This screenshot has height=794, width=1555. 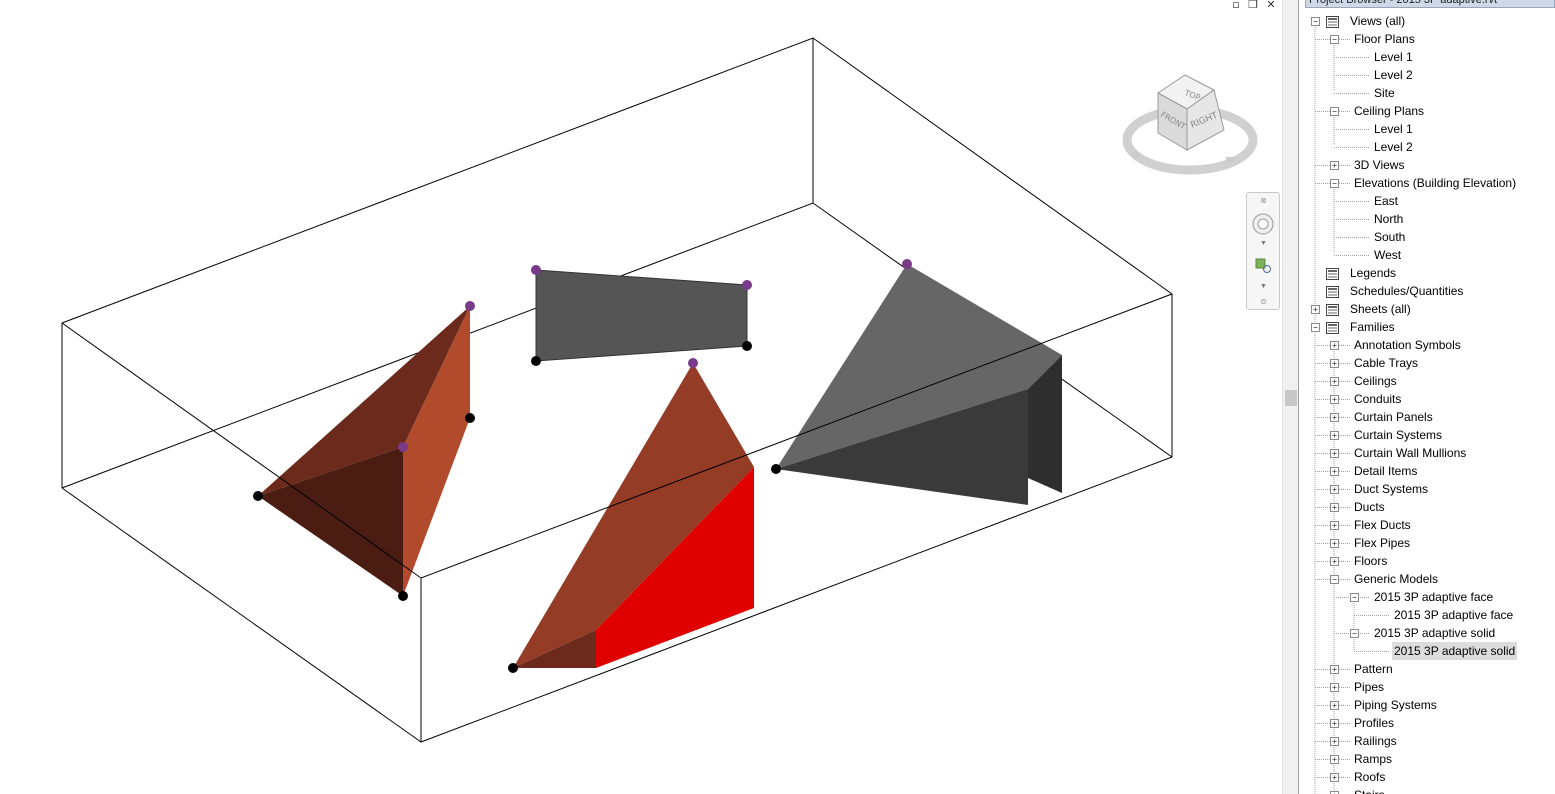 What do you see at coordinates (1373, 273) in the screenshot?
I see `tree-item-label: Legends` at bounding box center [1373, 273].